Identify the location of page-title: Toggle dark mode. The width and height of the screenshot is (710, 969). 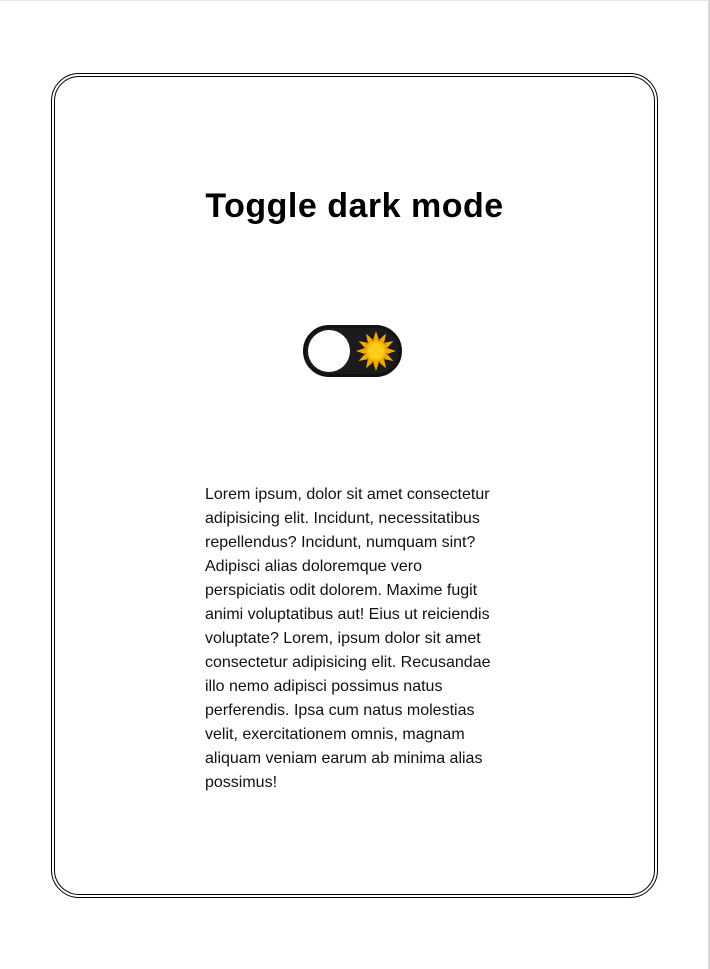
(354, 206).